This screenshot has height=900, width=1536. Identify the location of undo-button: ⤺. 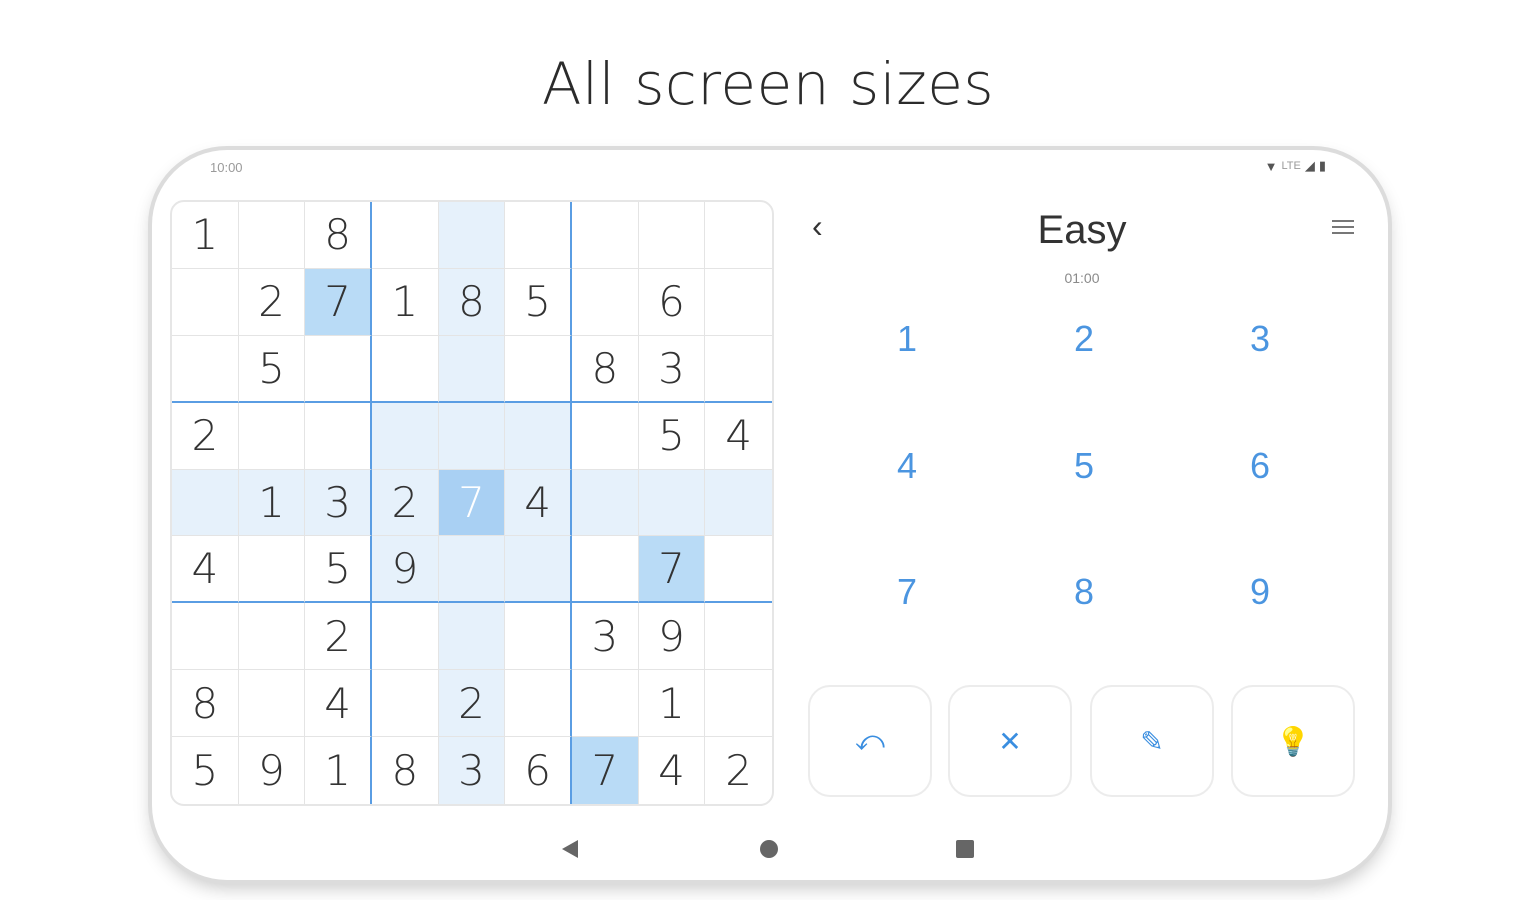
(870, 741).